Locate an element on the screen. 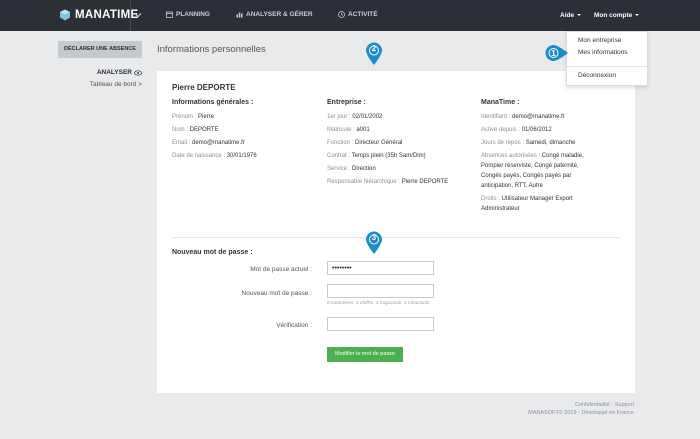  sidebar-analyser: ANALYSER is located at coordinates (119, 72).